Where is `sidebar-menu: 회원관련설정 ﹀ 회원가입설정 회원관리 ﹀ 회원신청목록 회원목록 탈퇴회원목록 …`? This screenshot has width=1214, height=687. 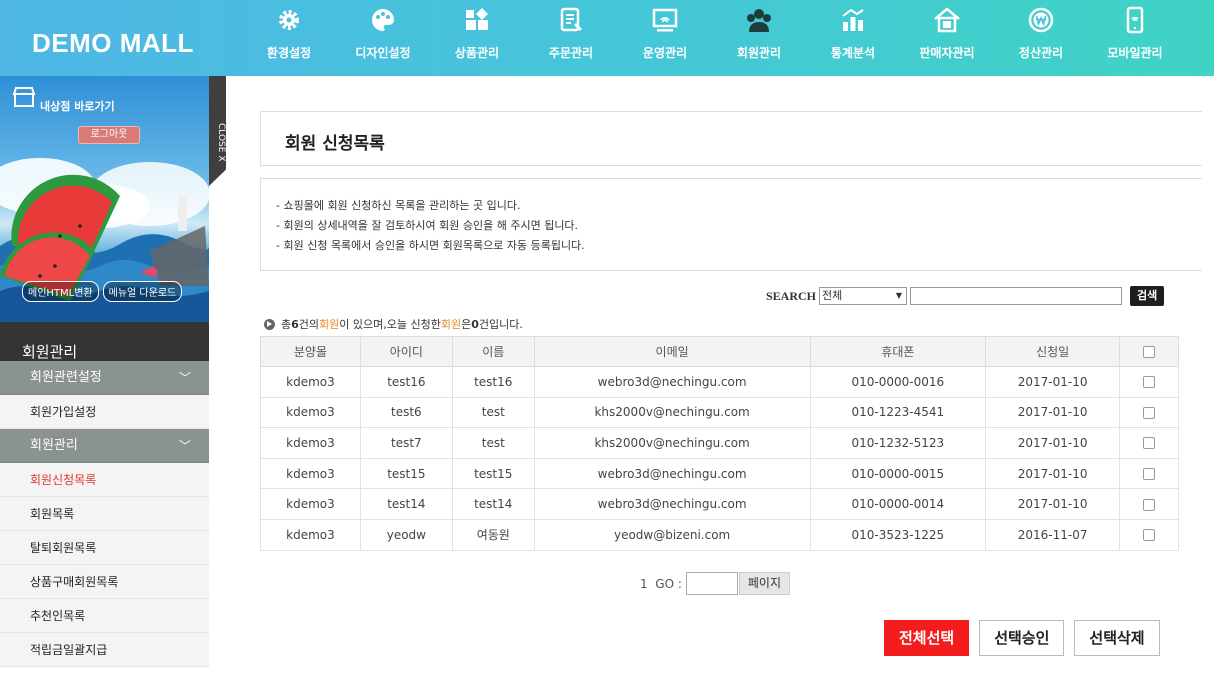 sidebar-menu: 회원관련설정 ﹀ 회원가입설정 회원관리 ﹀ 회원신청목록 회원목록 탈퇴회원목록 … is located at coordinates (104, 514).